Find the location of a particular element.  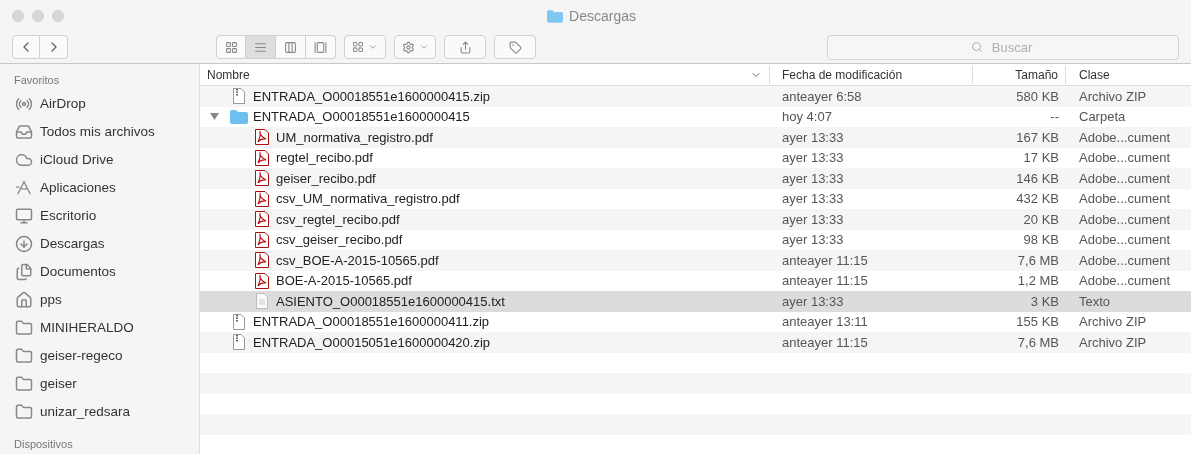

download-icon is located at coordinates (24, 244).